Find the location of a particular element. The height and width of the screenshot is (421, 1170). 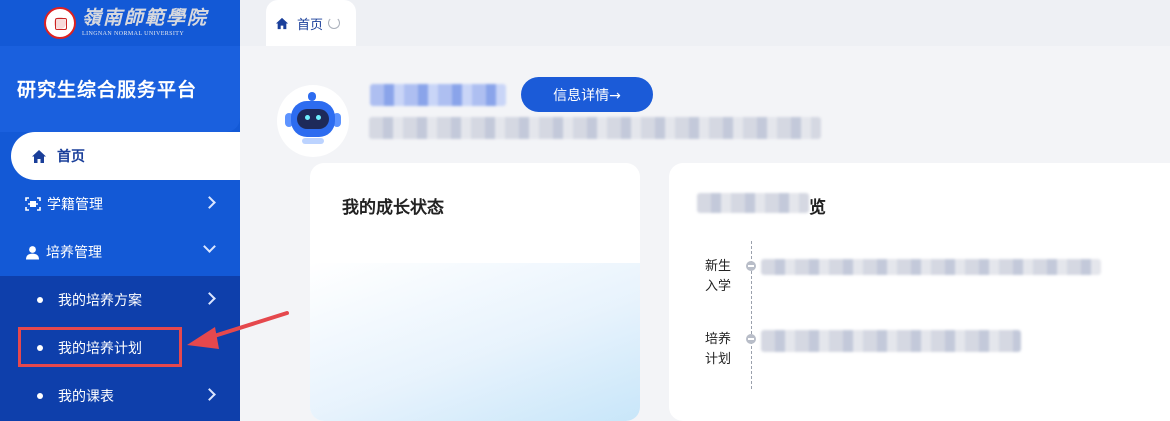

tab-home-label: 首页 is located at coordinates (310, 25).